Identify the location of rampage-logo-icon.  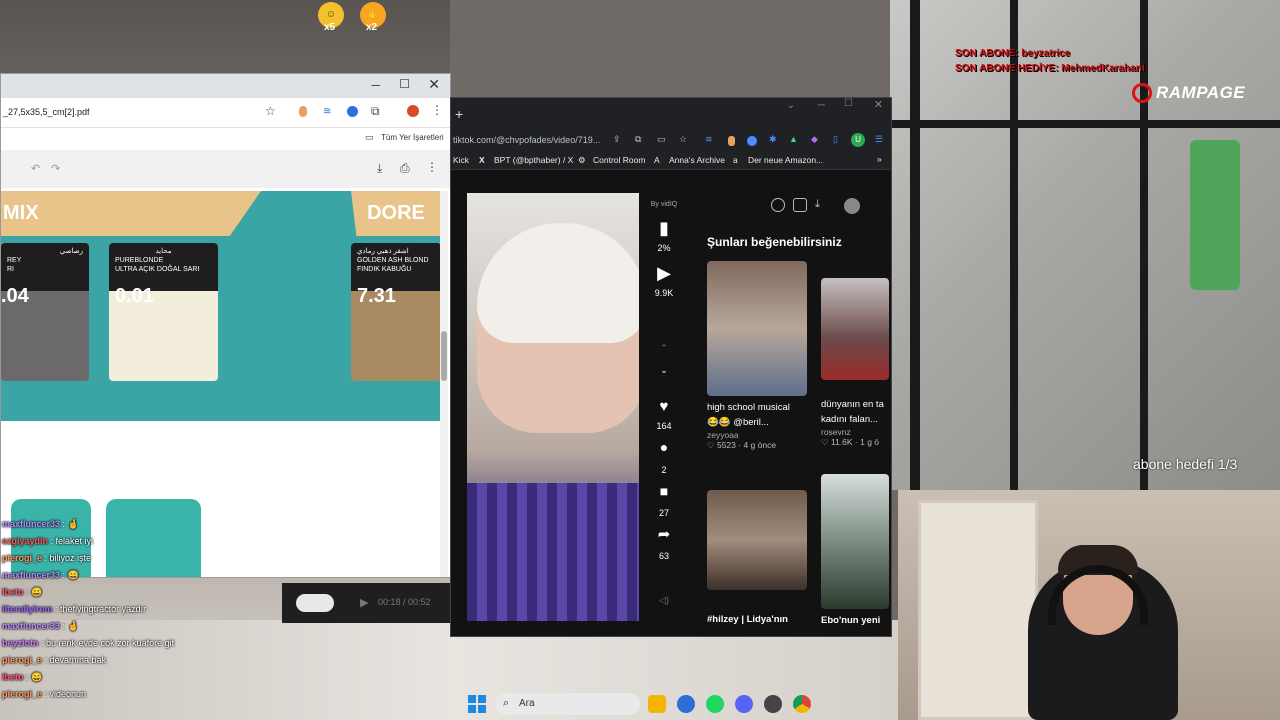
(1142, 93).